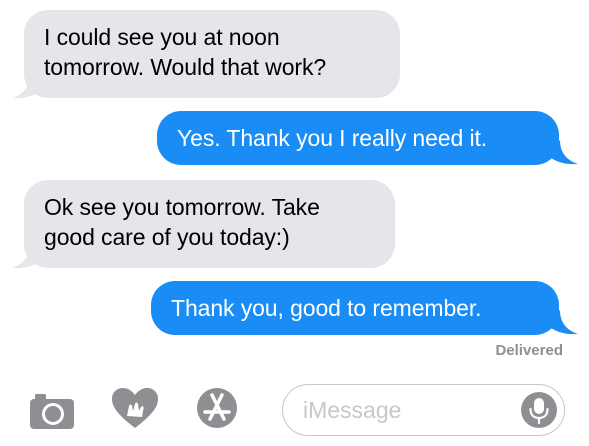 This screenshot has width=589, height=446. I want to click on microphone-button, so click(539, 410).